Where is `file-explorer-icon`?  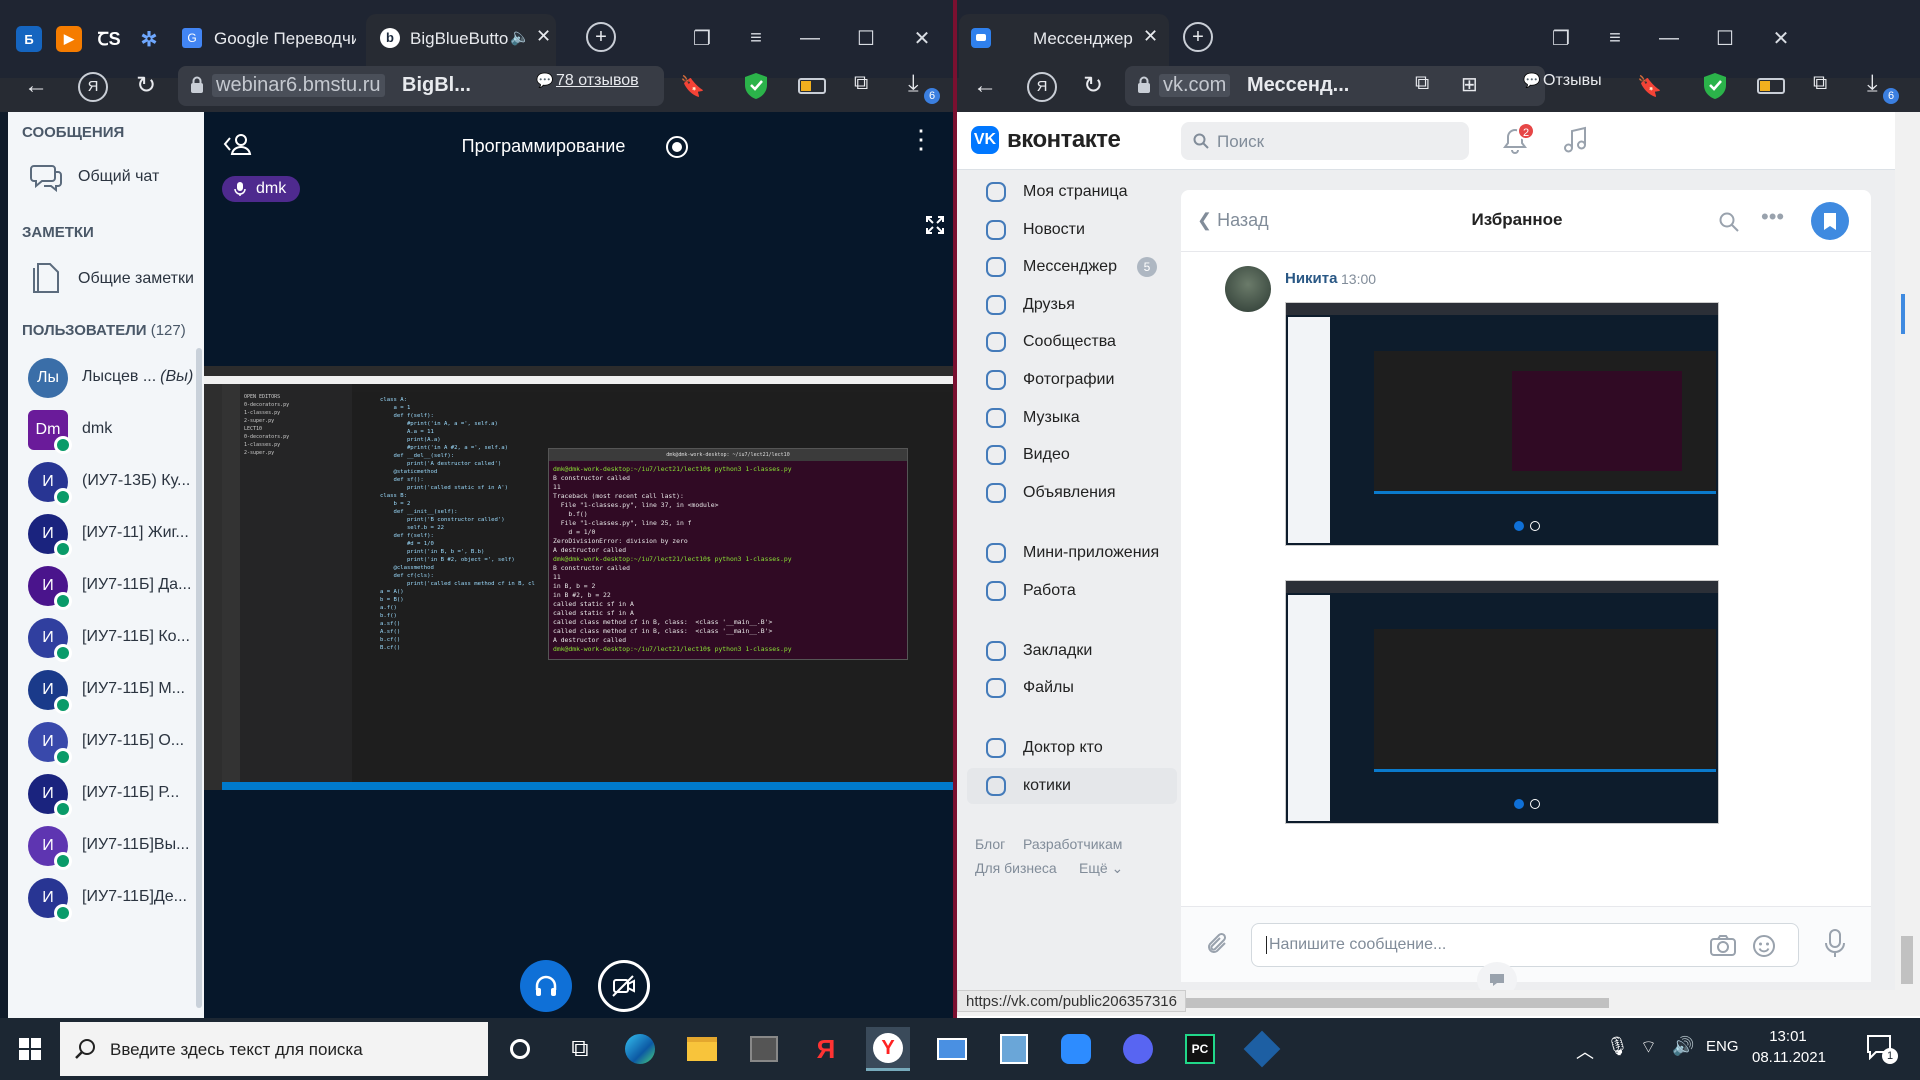
file-explorer-icon is located at coordinates (702, 1049).